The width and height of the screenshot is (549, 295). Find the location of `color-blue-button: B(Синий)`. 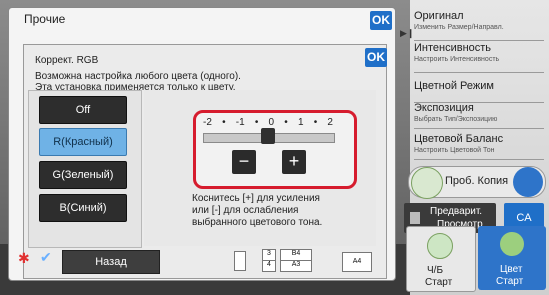

color-blue-button: B(Синий) is located at coordinates (83, 208).